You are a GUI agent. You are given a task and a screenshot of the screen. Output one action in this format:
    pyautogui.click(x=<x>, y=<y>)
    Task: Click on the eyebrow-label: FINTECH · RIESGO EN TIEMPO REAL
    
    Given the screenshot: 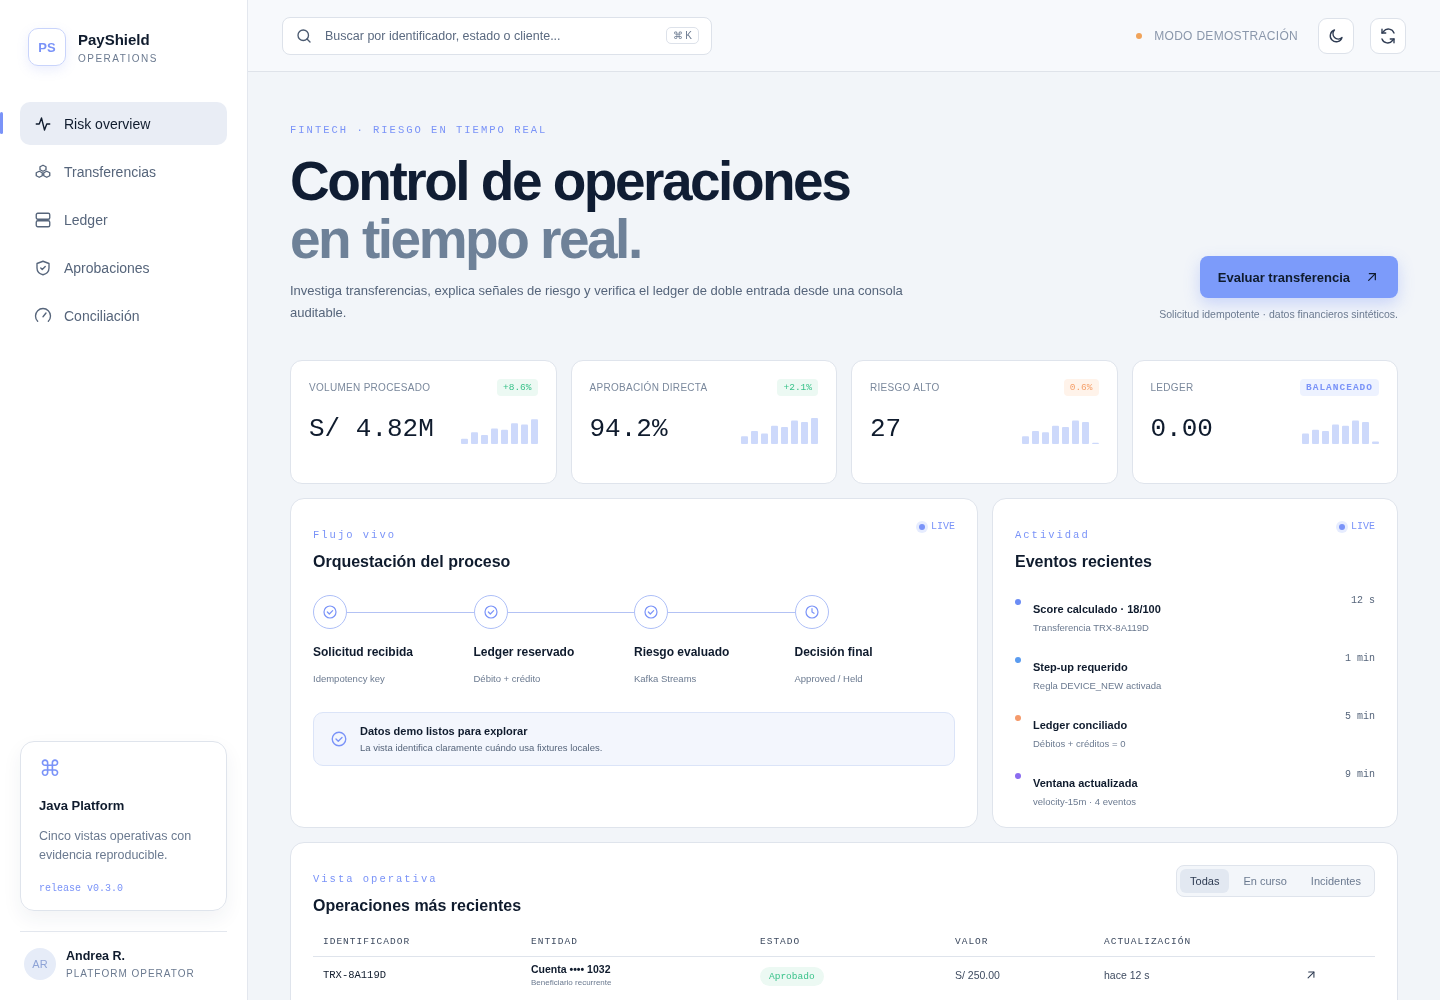 What is the action you would take?
    pyautogui.click(x=419, y=130)
    